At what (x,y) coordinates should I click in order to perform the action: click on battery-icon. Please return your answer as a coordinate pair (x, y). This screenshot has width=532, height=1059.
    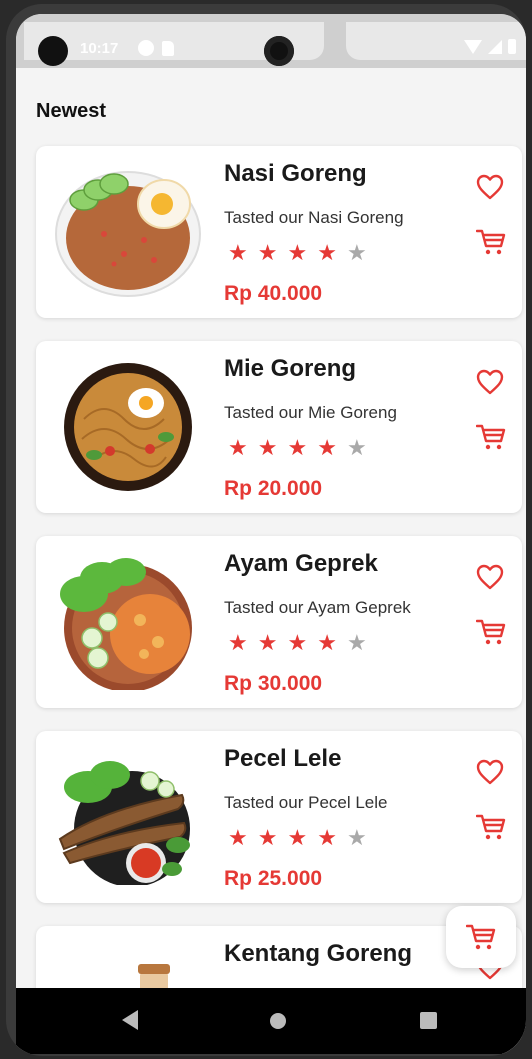
    Looking at the image, I should click on (512, 46).